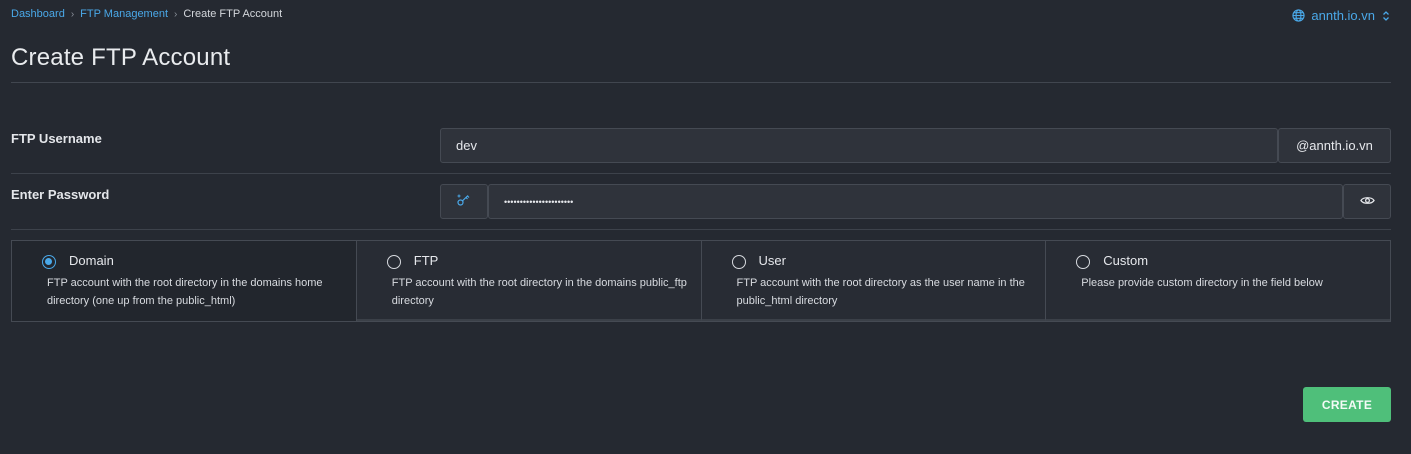 The image size is (1411, 454). I want to click on globe-icon, so click(1299, 15).